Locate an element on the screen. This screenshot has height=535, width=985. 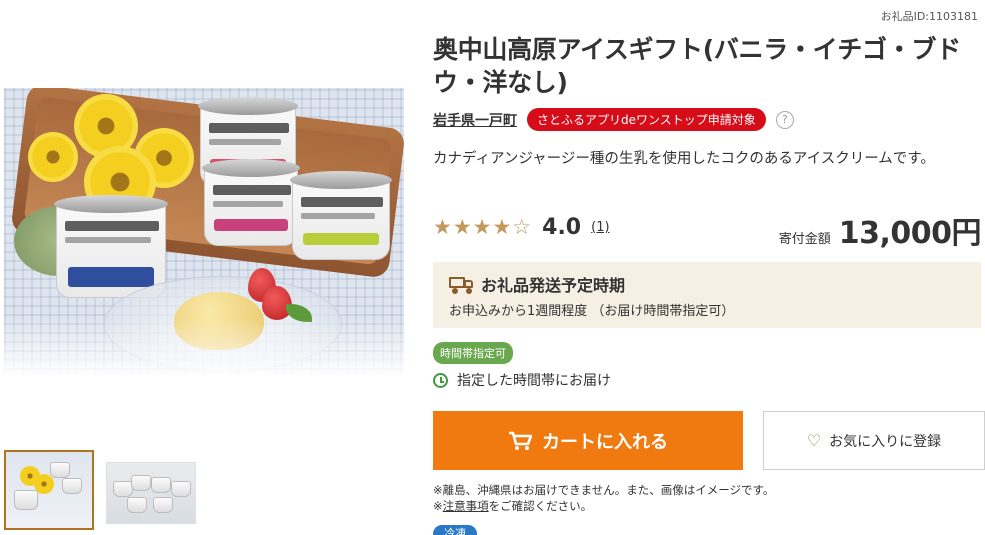
ice-cup-pear is located at coordinates (341, 215).